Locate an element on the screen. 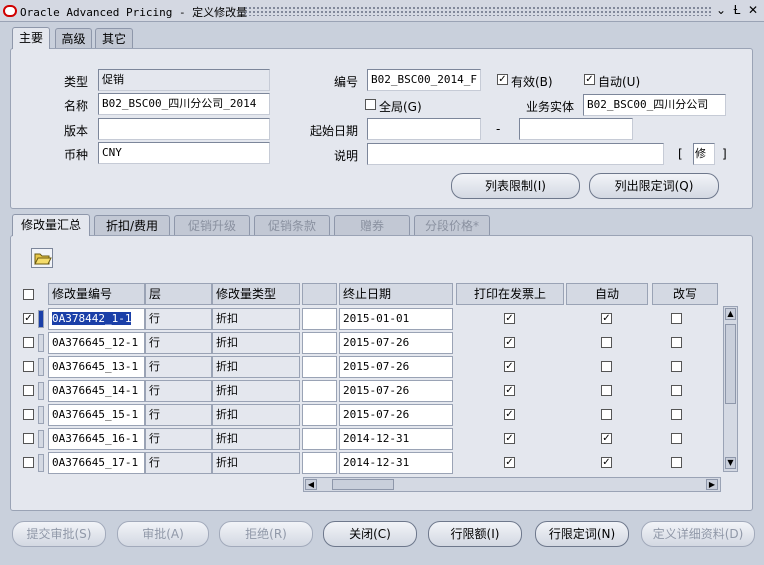 This screenshot has width=764, height=565. line-limit-button: 行限额(I) is located at coordinates (475, 534).